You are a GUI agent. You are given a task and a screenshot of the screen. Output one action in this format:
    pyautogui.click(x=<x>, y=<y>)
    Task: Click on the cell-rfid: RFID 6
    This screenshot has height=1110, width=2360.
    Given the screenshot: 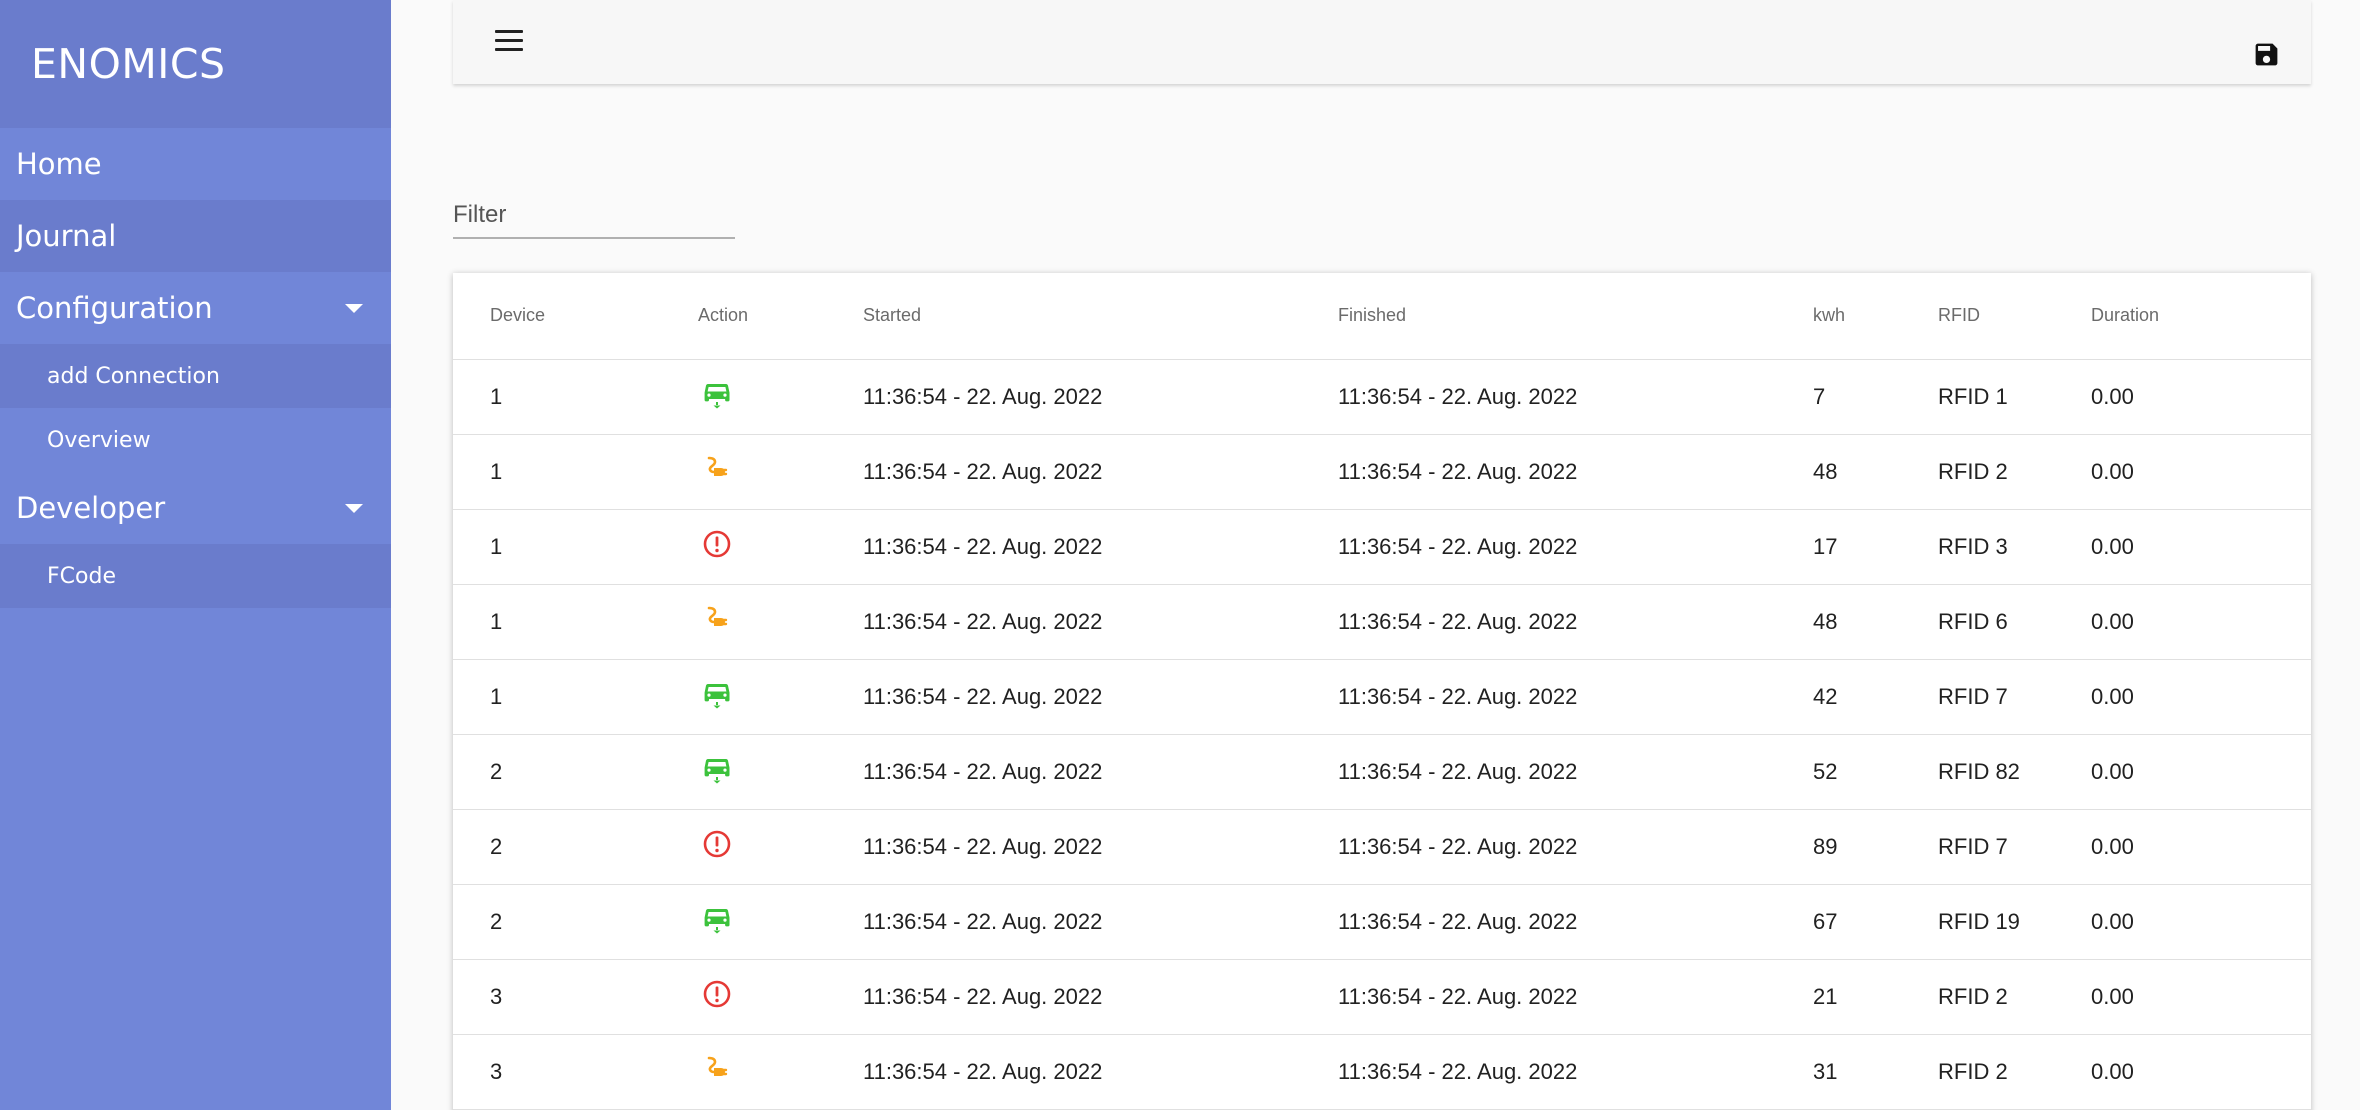 What is the action you would take?
    pyautogui.click(x=2014, y=622)
    